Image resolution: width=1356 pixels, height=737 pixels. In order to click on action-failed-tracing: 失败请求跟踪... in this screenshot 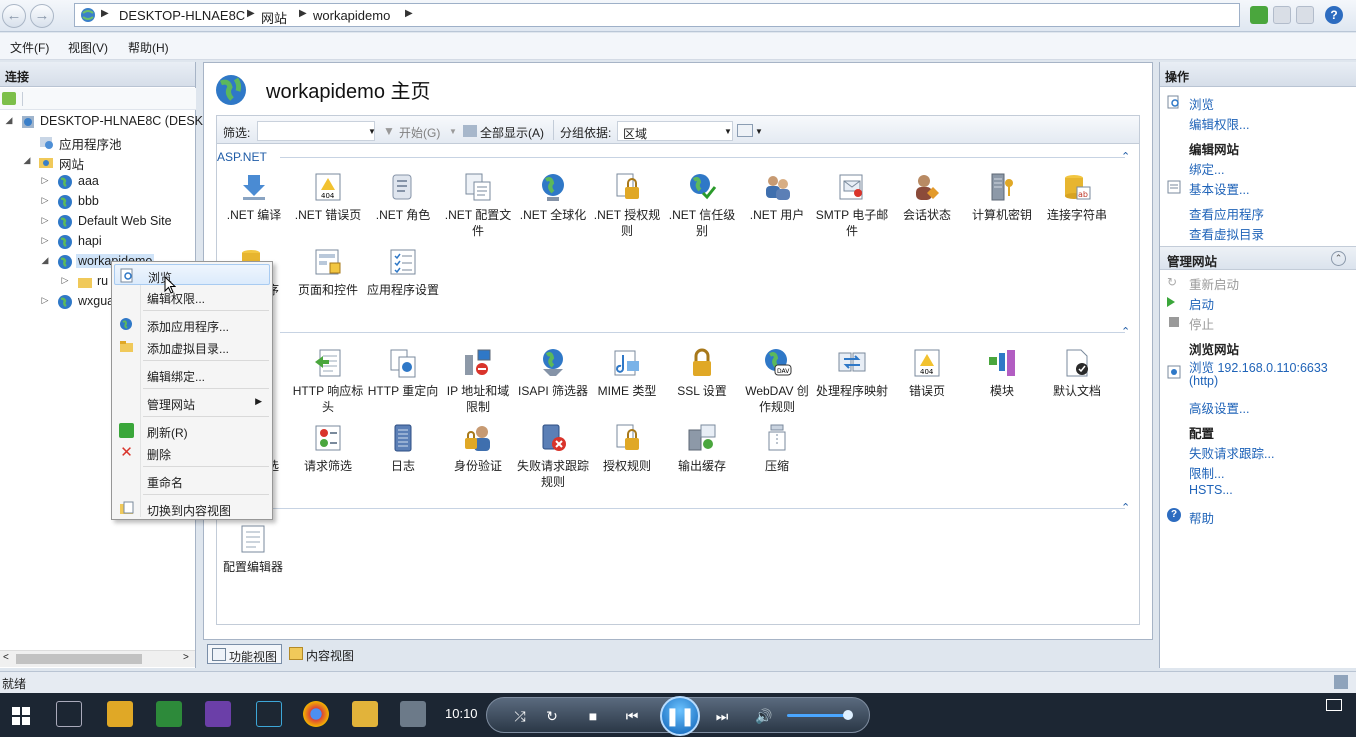, I will do `click(1231, 452)`.